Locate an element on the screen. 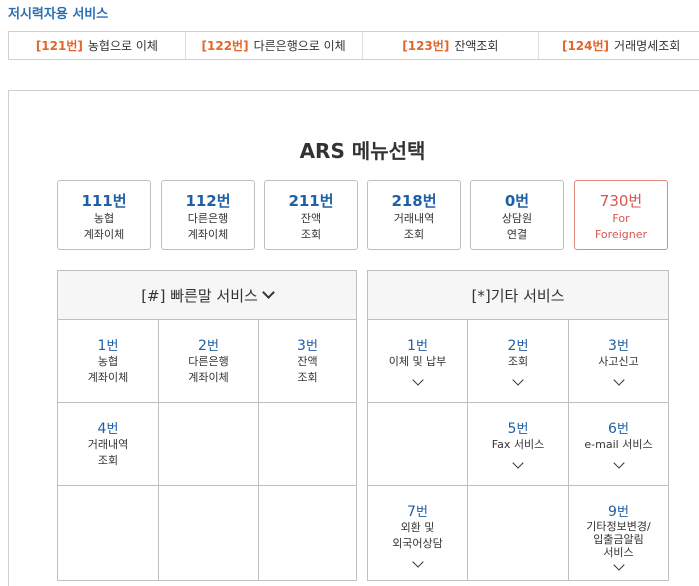  item-line1: 외환 및 is located at coordinates (417, 527).